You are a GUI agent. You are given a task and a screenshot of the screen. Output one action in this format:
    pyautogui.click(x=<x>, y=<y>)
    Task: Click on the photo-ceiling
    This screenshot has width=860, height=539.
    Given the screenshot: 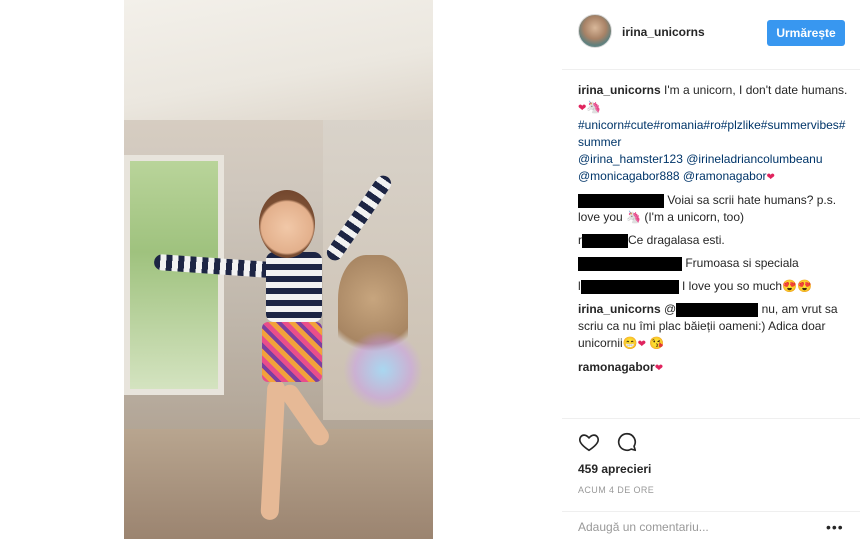 What is the action you would take?
    pyautogui.click(x=278, y=60)
    